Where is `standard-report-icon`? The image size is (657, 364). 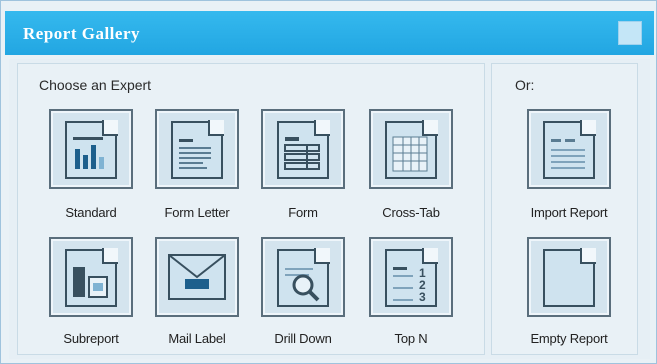
standard-report-icon is located at coordinates (88, 153).